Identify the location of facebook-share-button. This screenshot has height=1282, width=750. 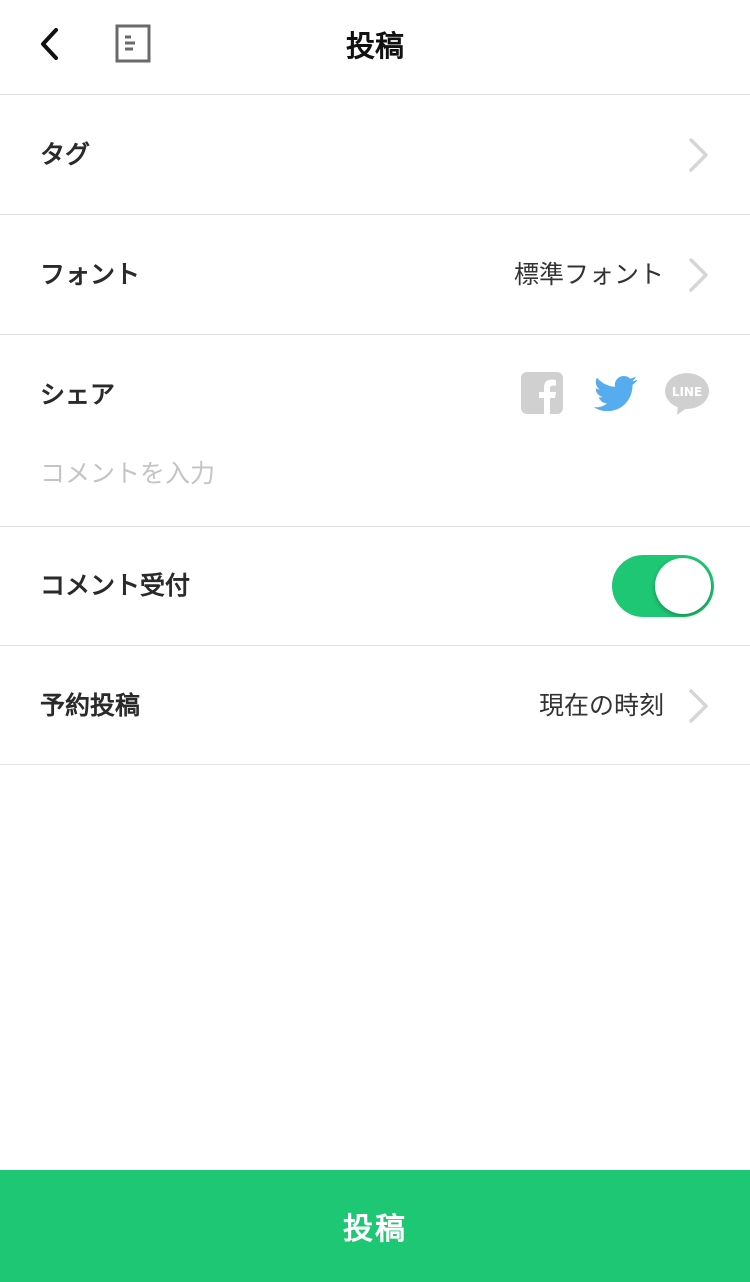
(542, 393).